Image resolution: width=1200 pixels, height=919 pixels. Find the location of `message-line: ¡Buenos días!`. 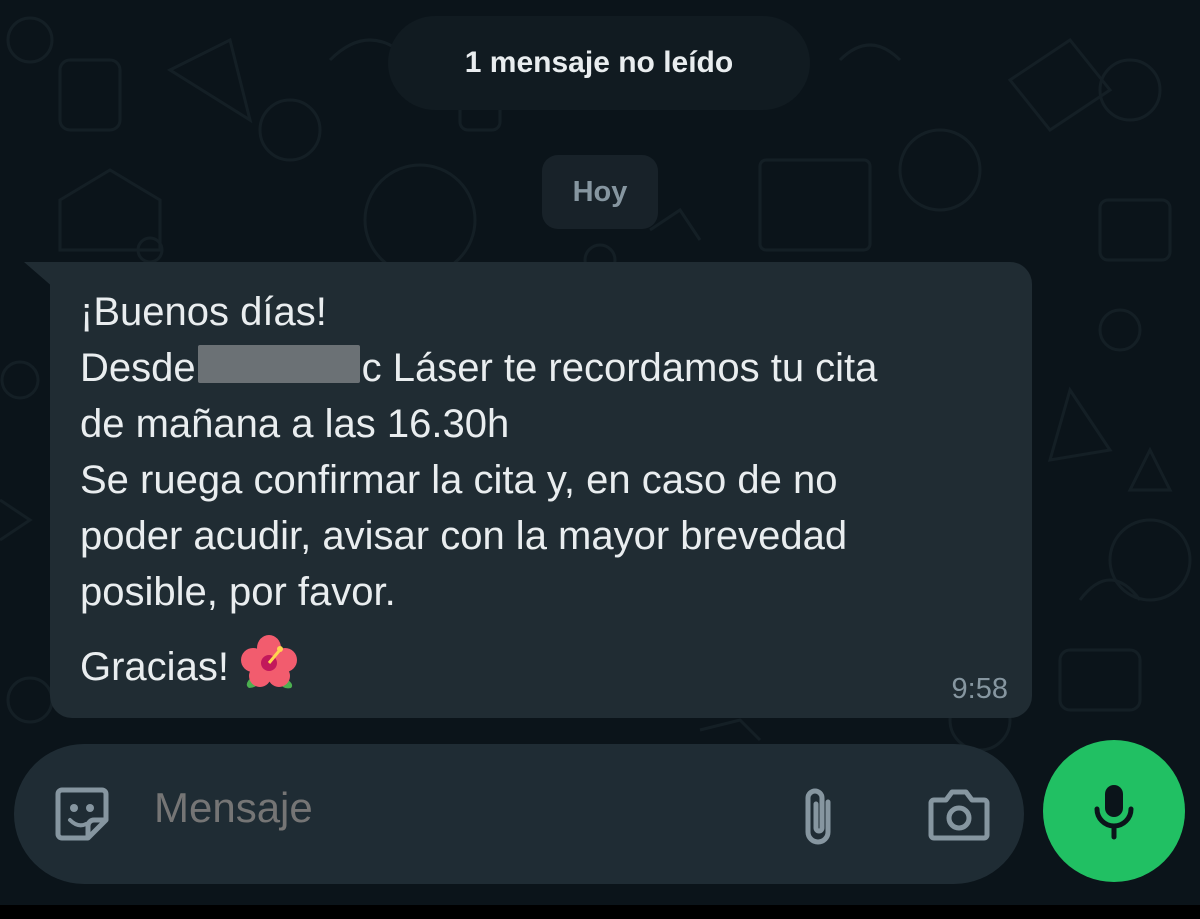

message-line: ¡Buenos días! is located at coordinates (203, 312).